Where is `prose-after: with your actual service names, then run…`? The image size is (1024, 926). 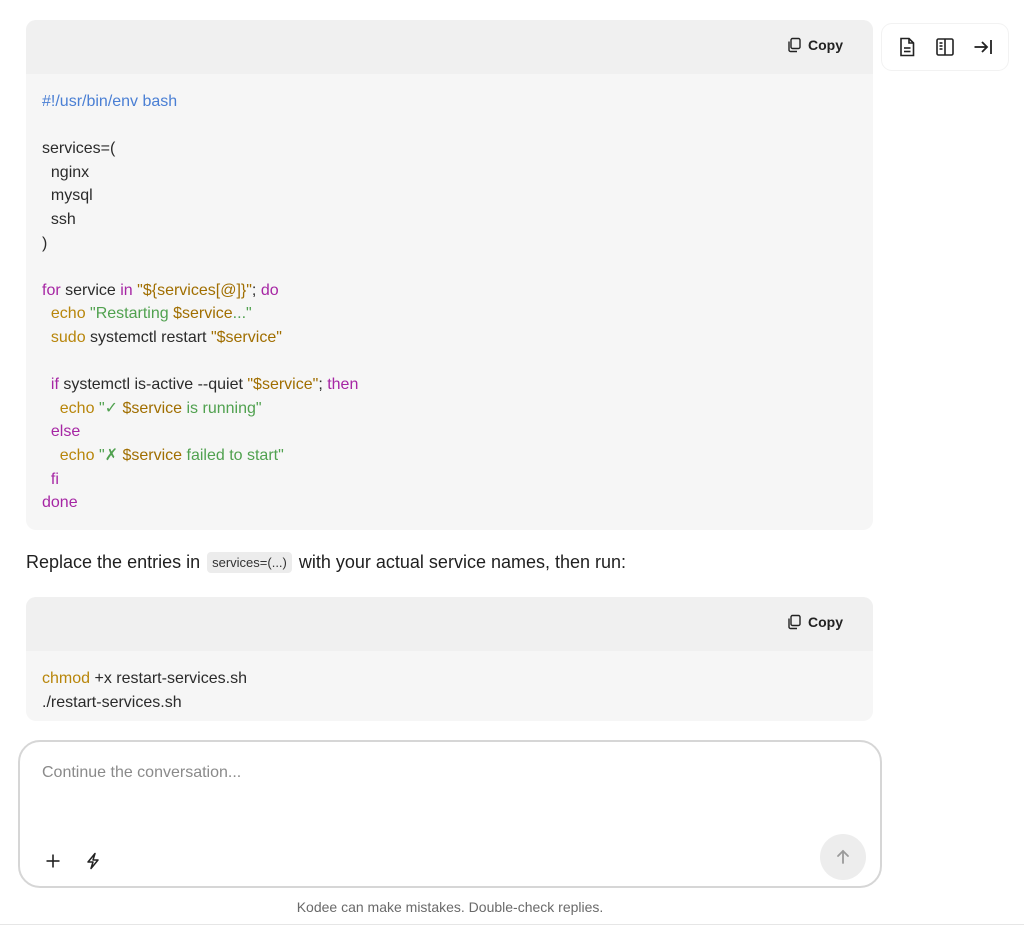
prose-after: with your actual service names, then run… is located at coordinates (462, 562).